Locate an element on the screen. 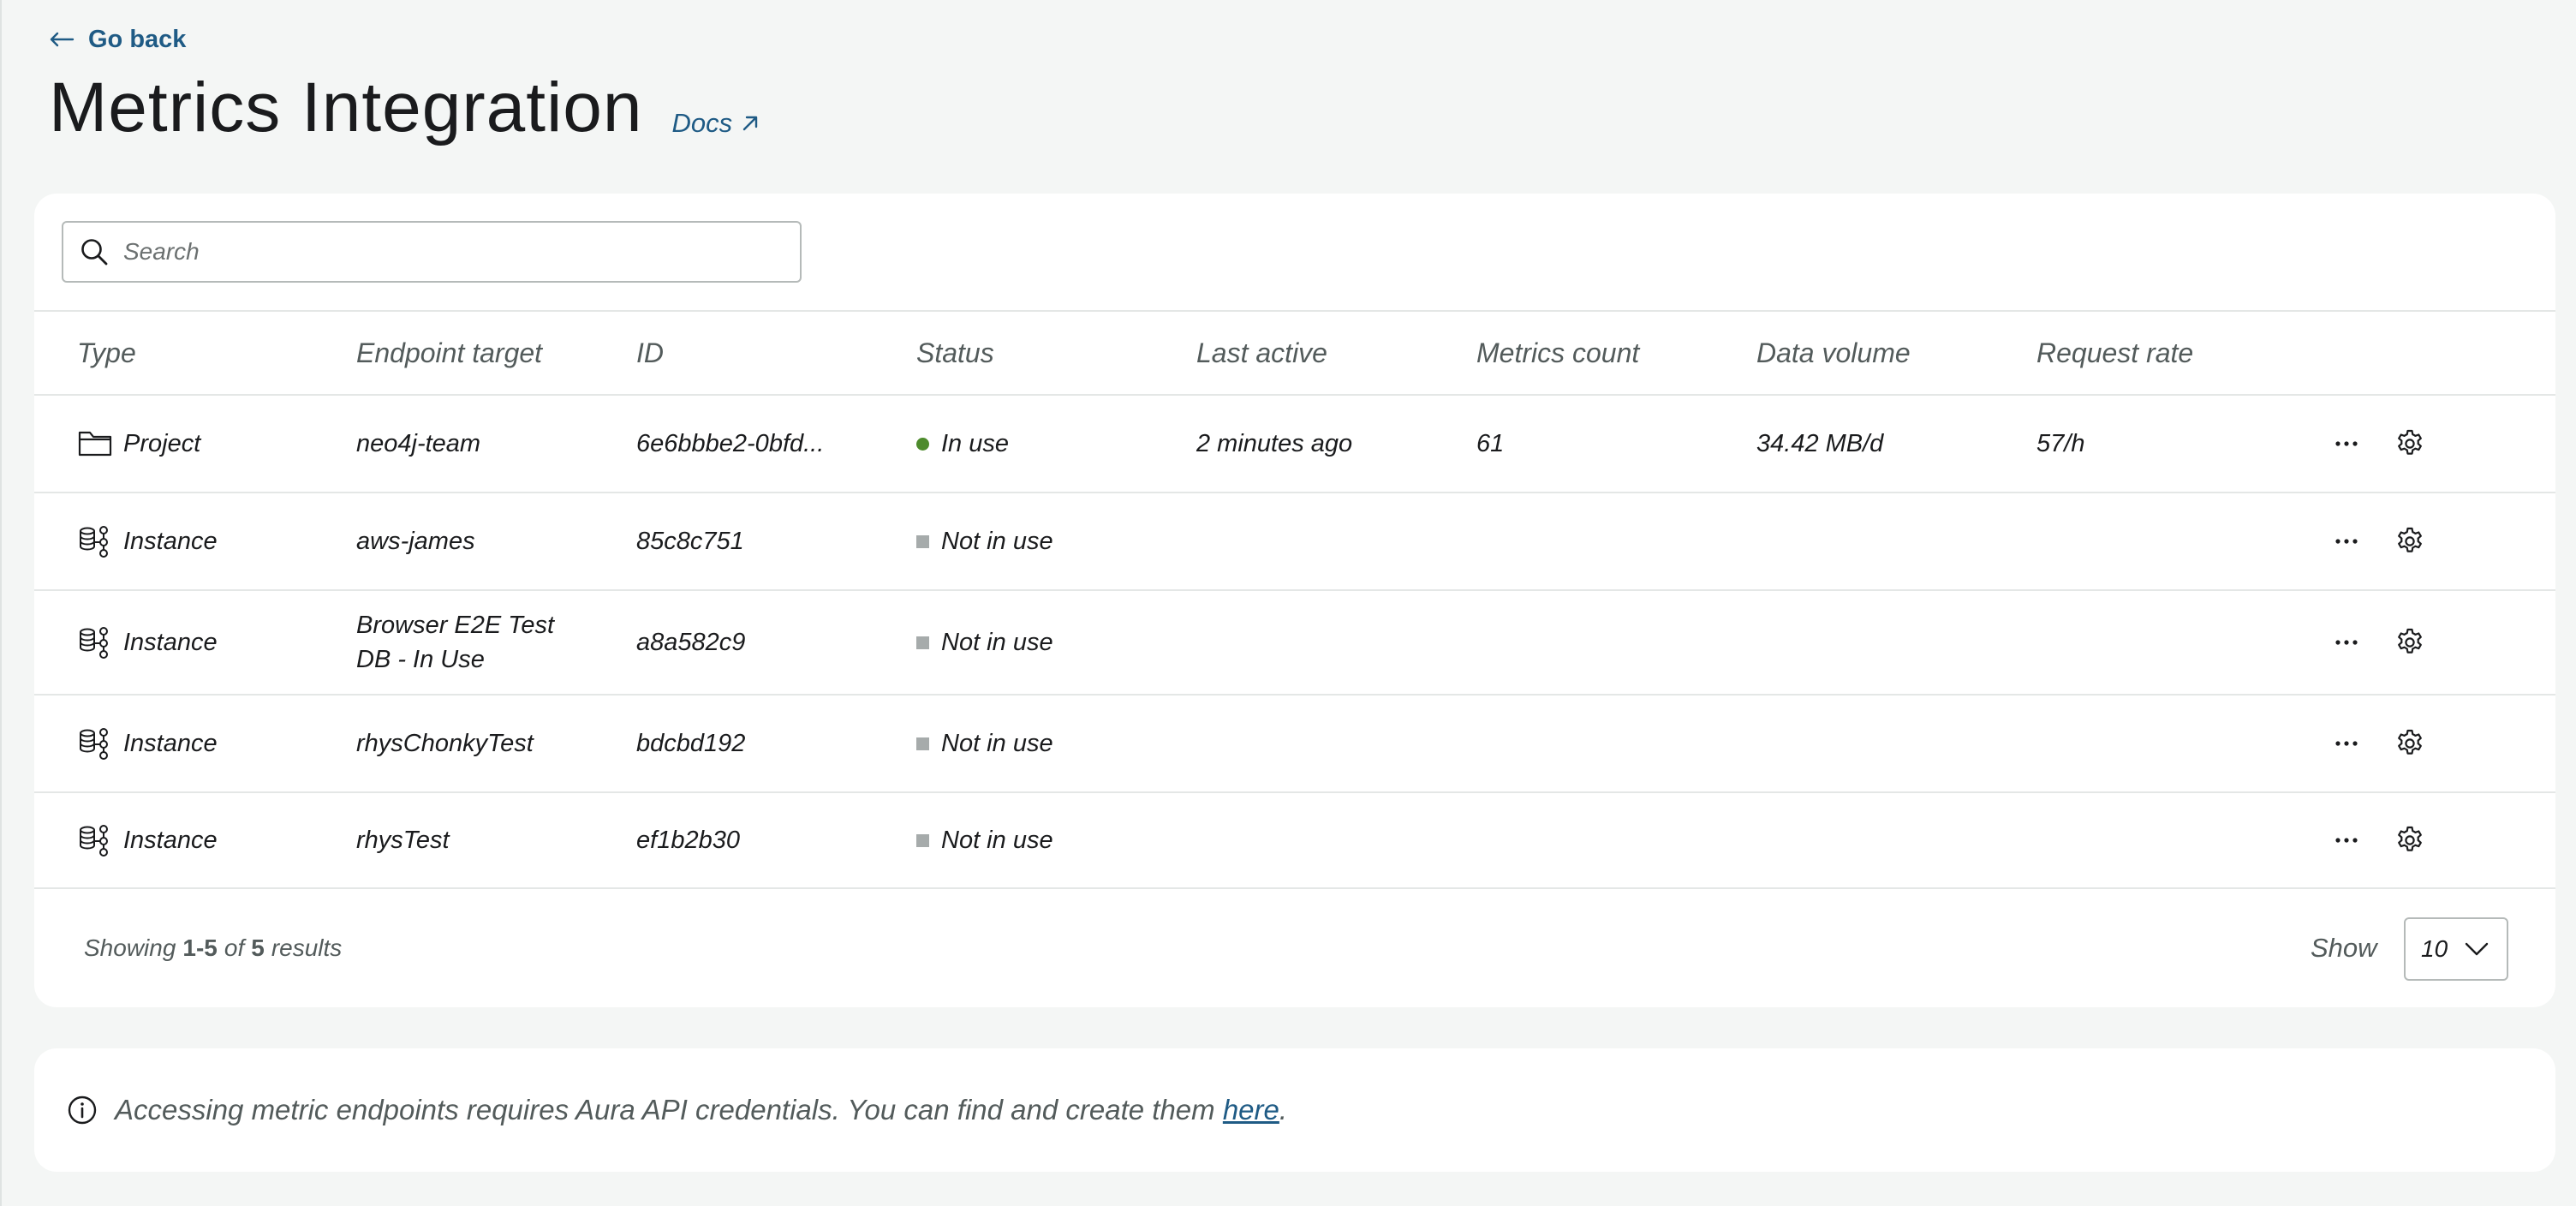 Image resolution: width=2576 pixels, height=1206 pixels. info-icon is located at coordinates (83, 1110).